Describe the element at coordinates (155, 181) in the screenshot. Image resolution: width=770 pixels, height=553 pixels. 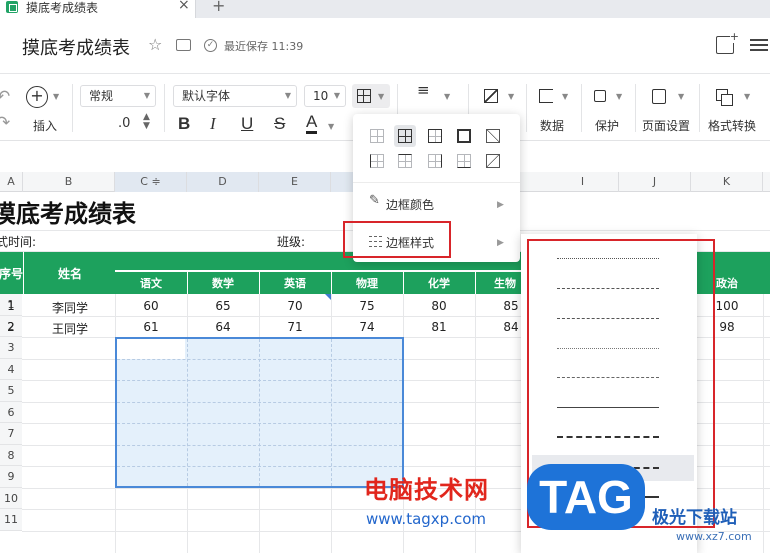
I see `filter-icon: ≑` at that location.